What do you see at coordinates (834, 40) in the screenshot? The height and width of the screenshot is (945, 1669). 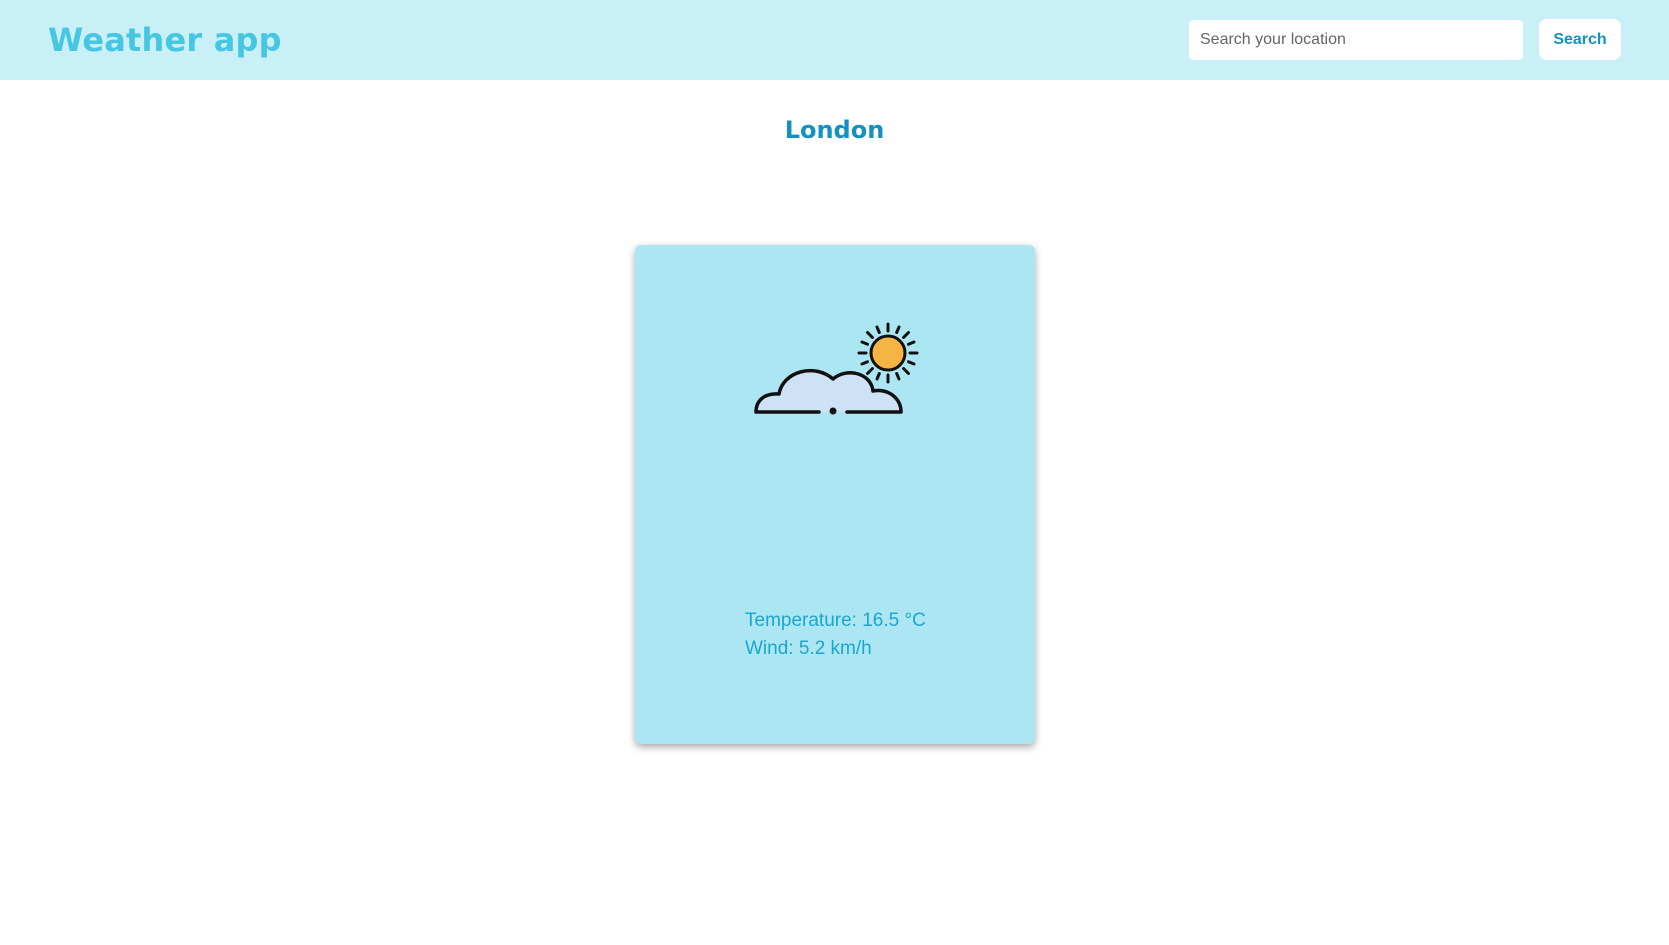 I see `top-bar: Weather app Search` at bounding box center [834, 40].